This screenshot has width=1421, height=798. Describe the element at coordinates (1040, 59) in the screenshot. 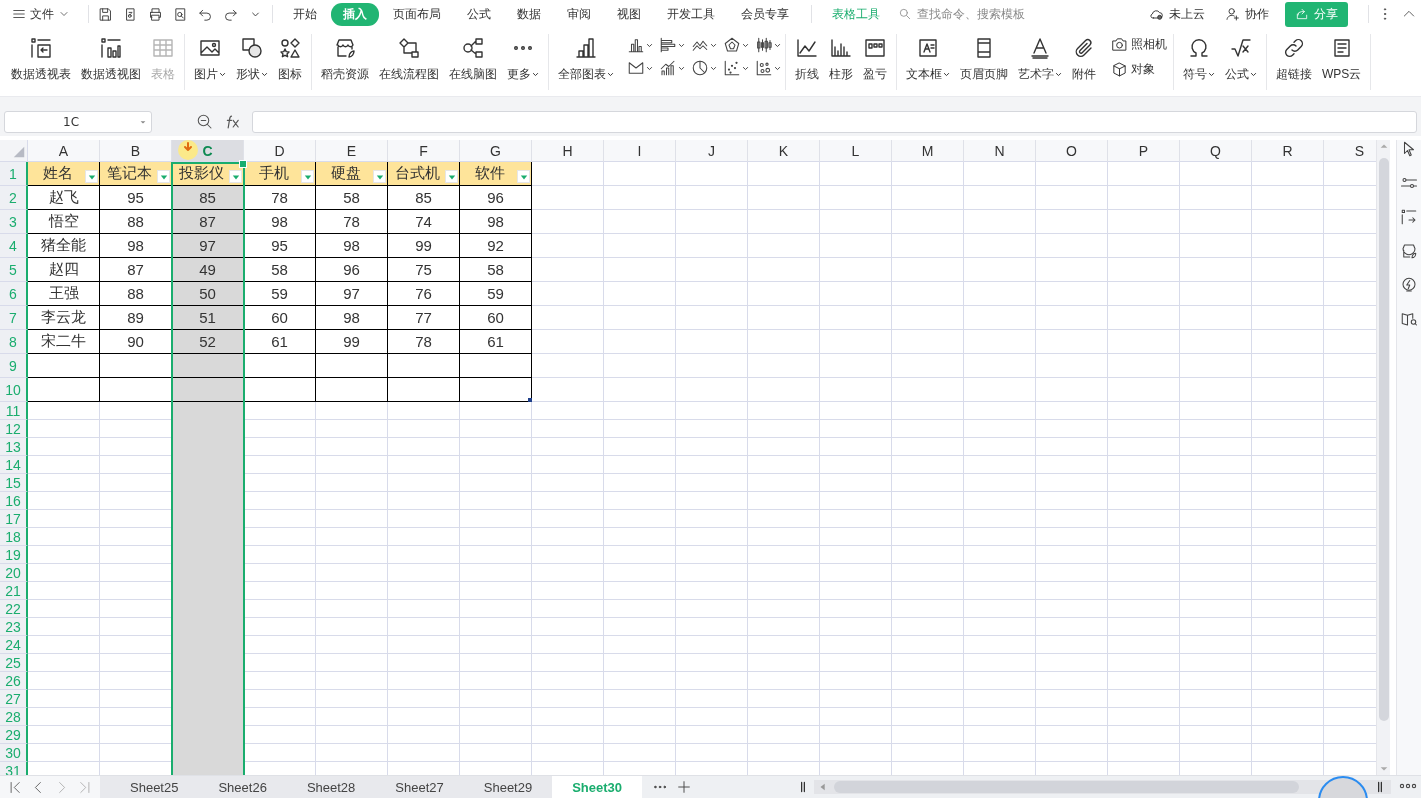

I see `ribbon-button: 艺术字` at that location.